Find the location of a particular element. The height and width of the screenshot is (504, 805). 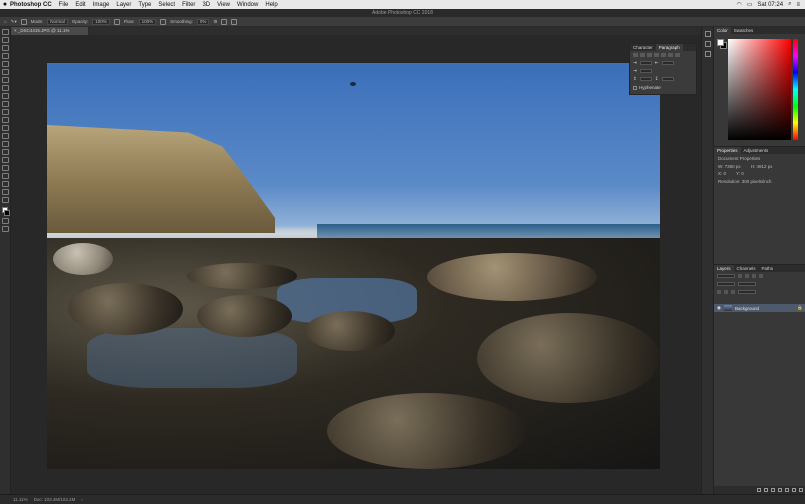

indent-left-field is located at coordinates (645, 63).